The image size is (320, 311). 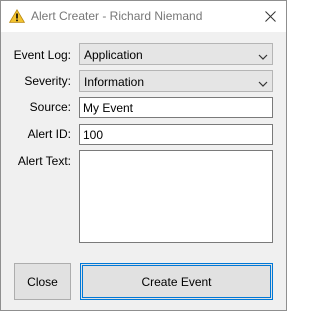 I want to click on title-bar: Alert Creater - Richard Niemand, so click(x=143, y=16).